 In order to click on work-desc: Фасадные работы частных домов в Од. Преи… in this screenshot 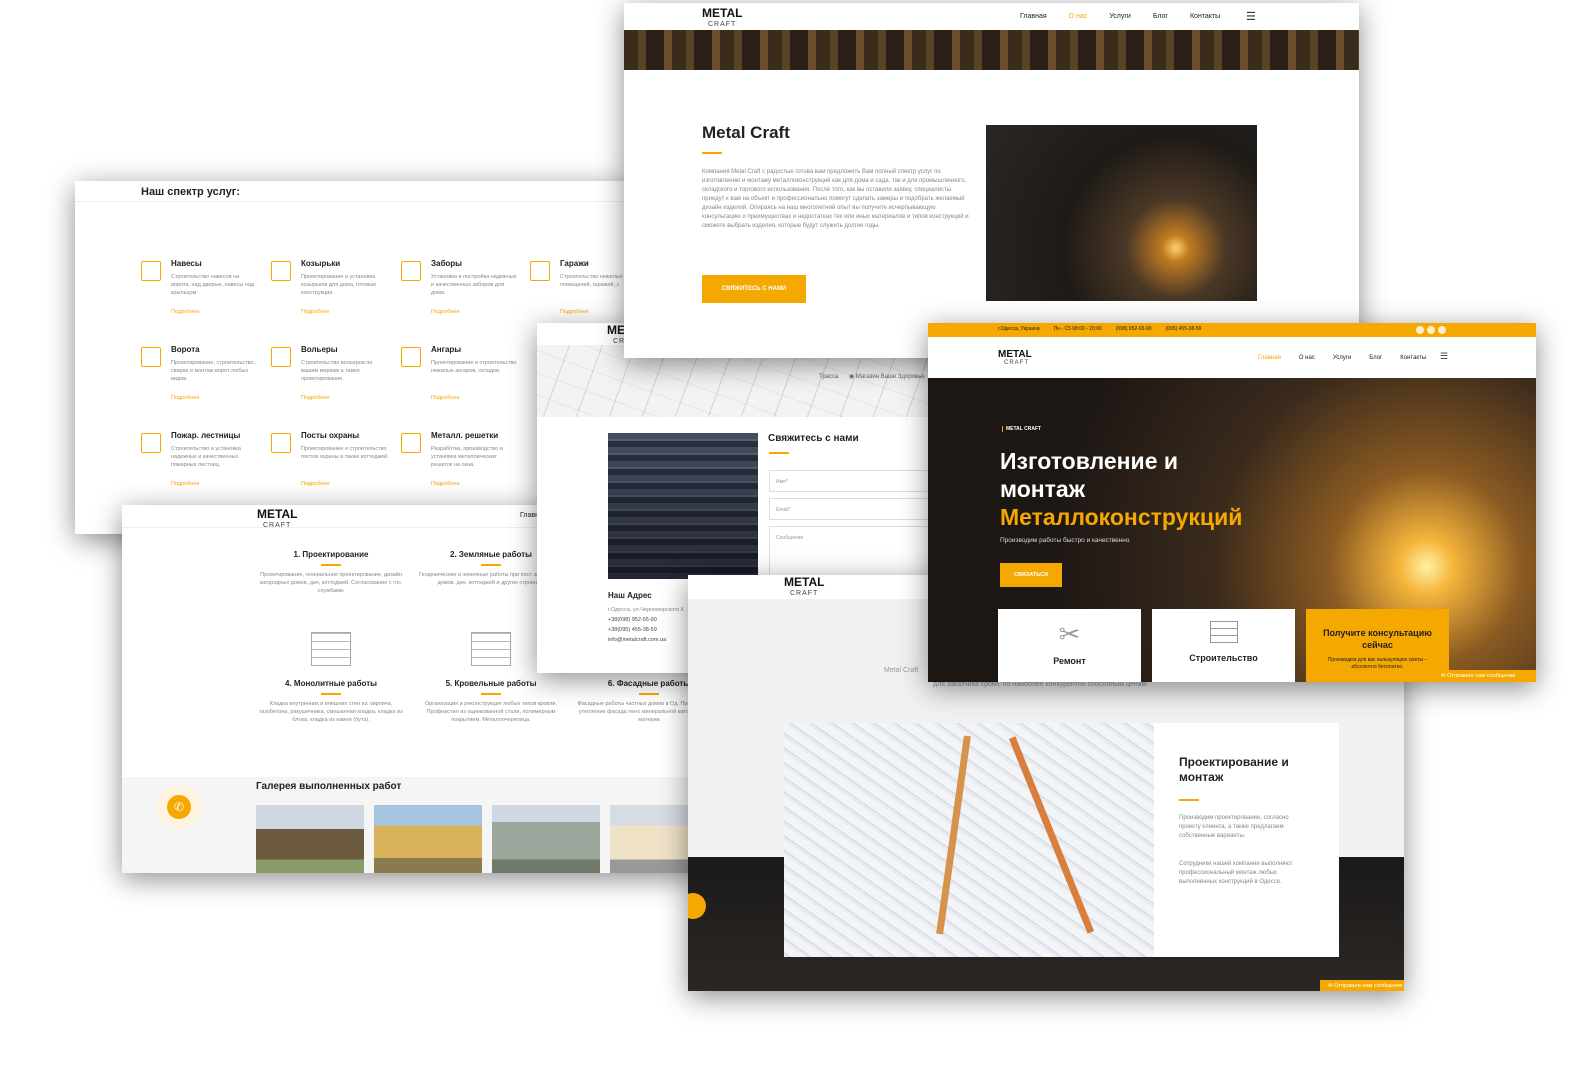, I will do `click(639, 712)`.